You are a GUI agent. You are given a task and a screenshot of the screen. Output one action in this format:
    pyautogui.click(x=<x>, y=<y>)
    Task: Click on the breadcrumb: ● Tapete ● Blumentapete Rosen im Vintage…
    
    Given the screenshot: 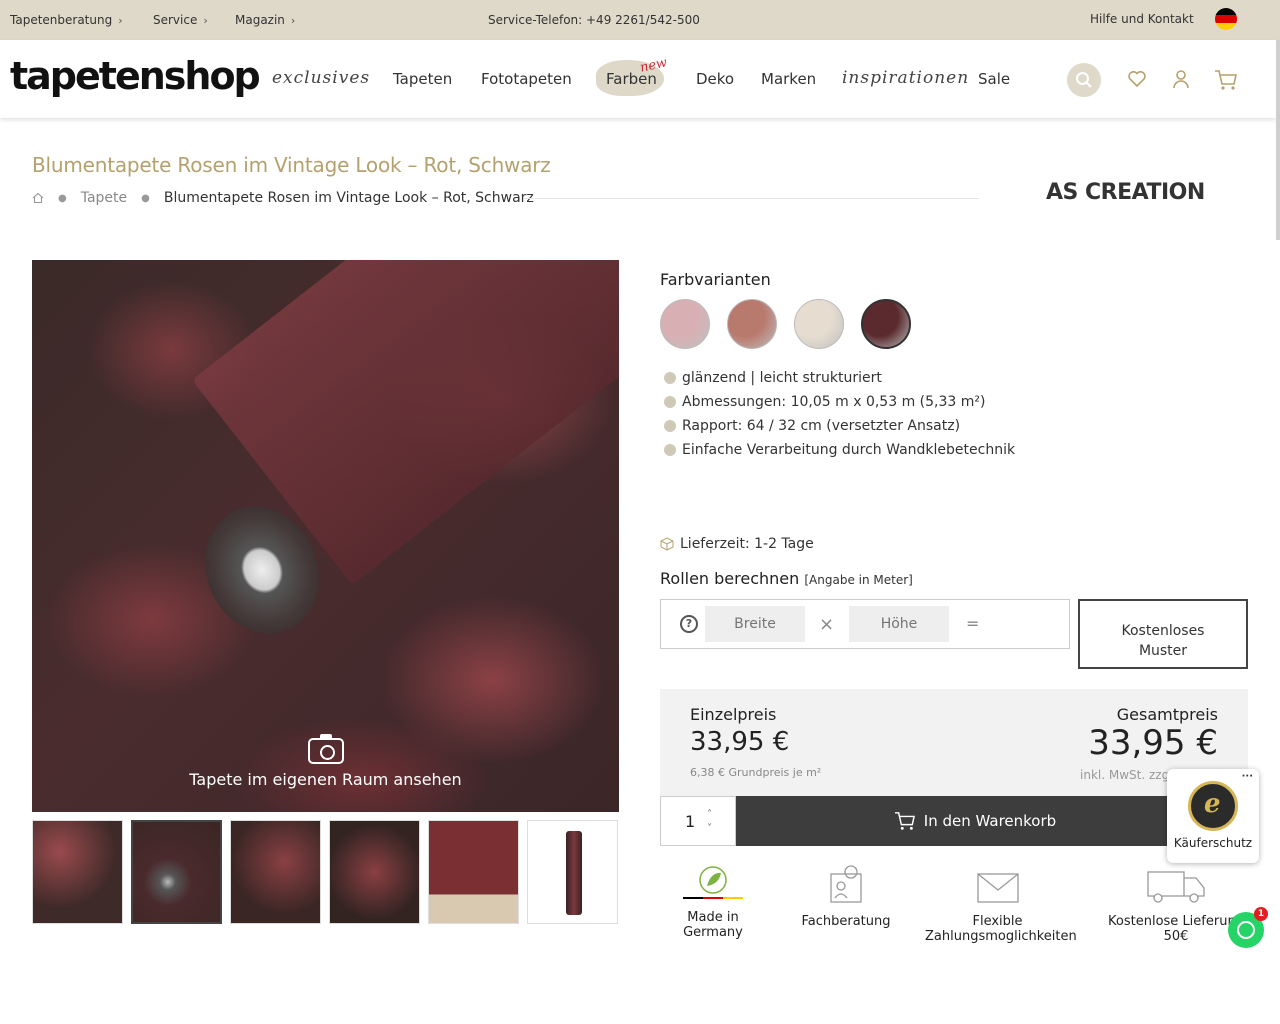 What is the action you would take?
    pyautogui.click(x=283, y=198)
    